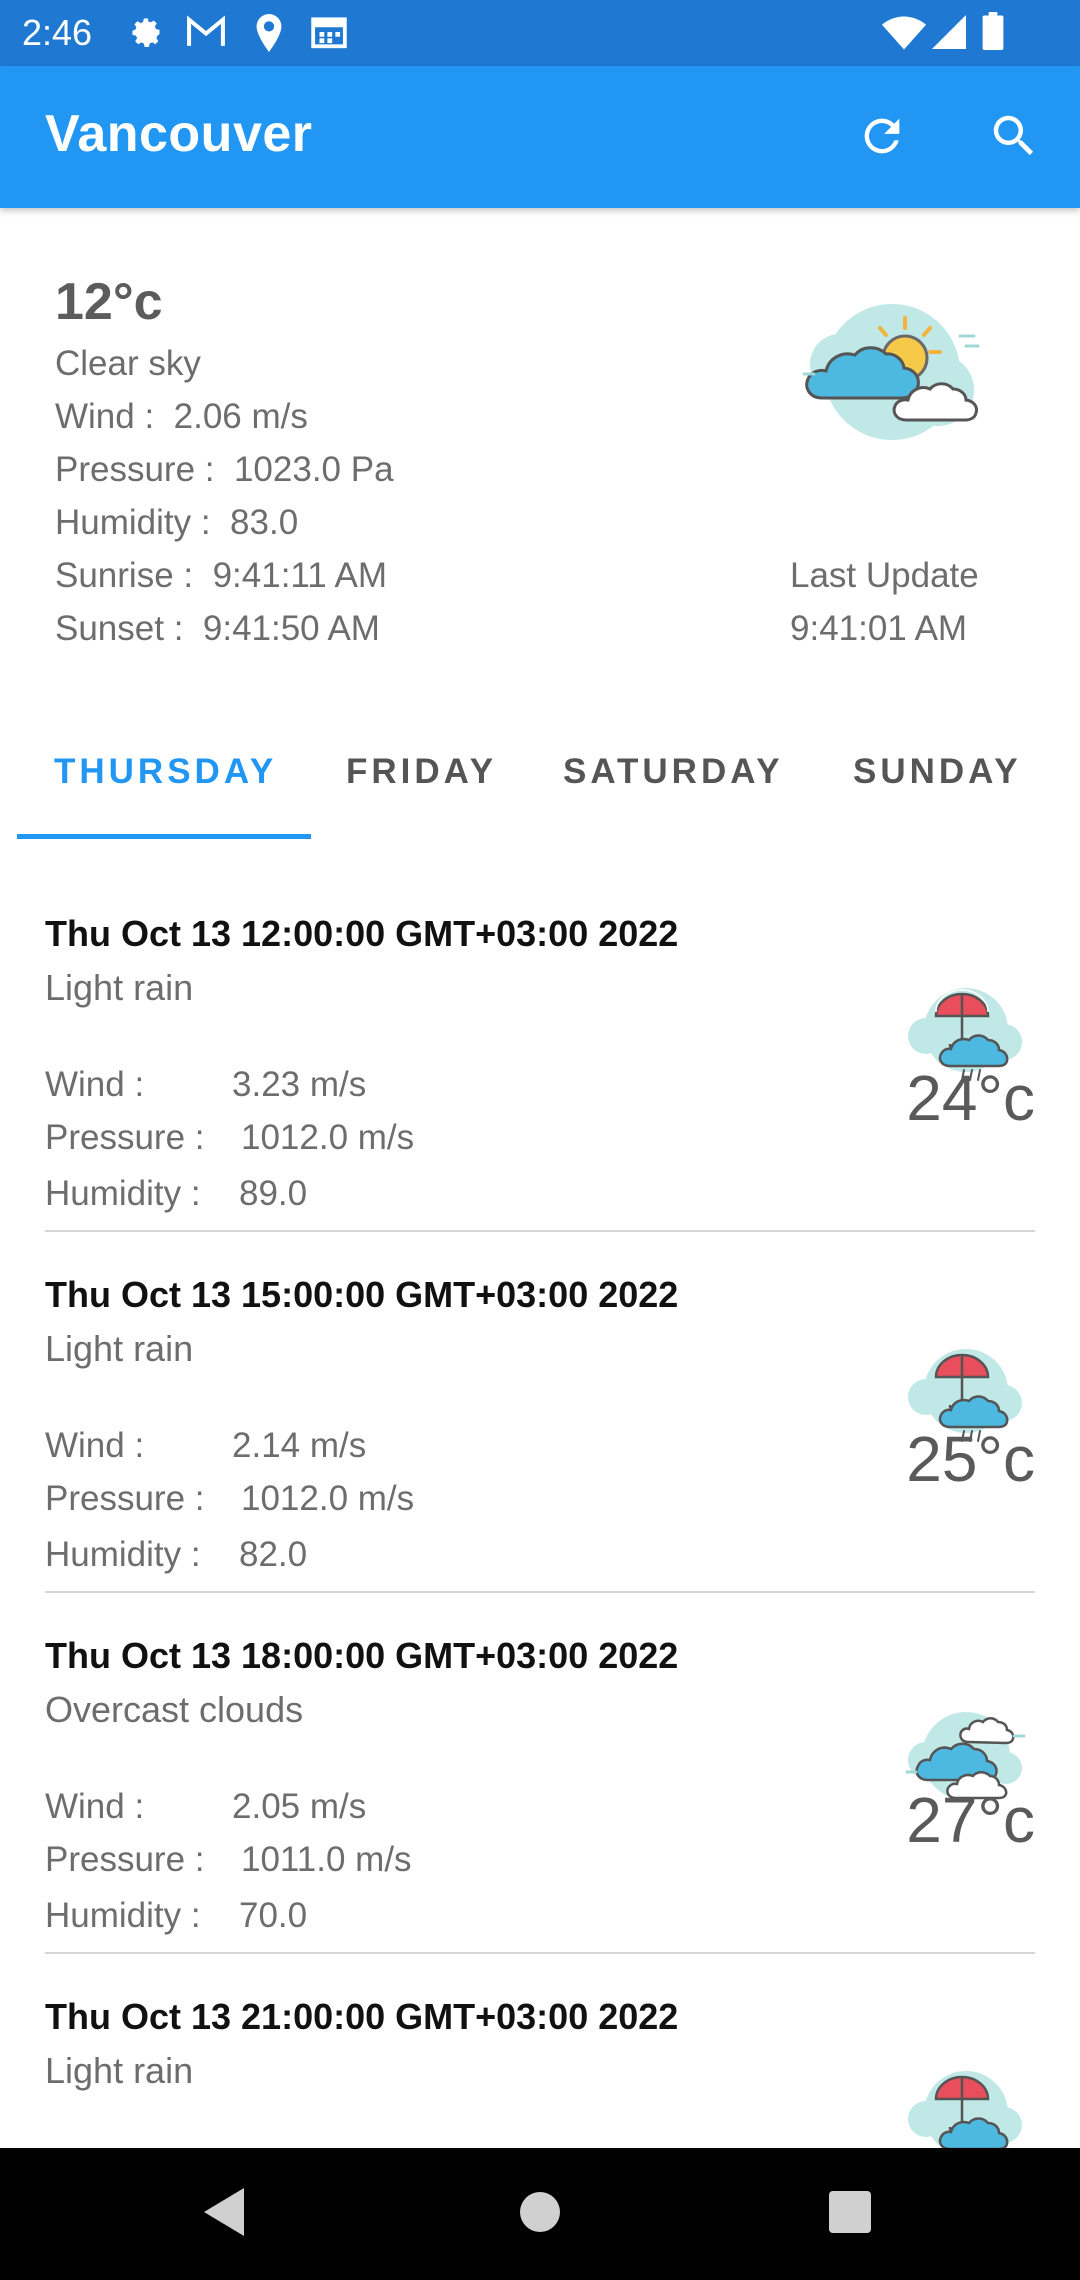 This screenshot has width=1080, height=2280. I want to click on humidity-value: 83.0, so click(264, 522).